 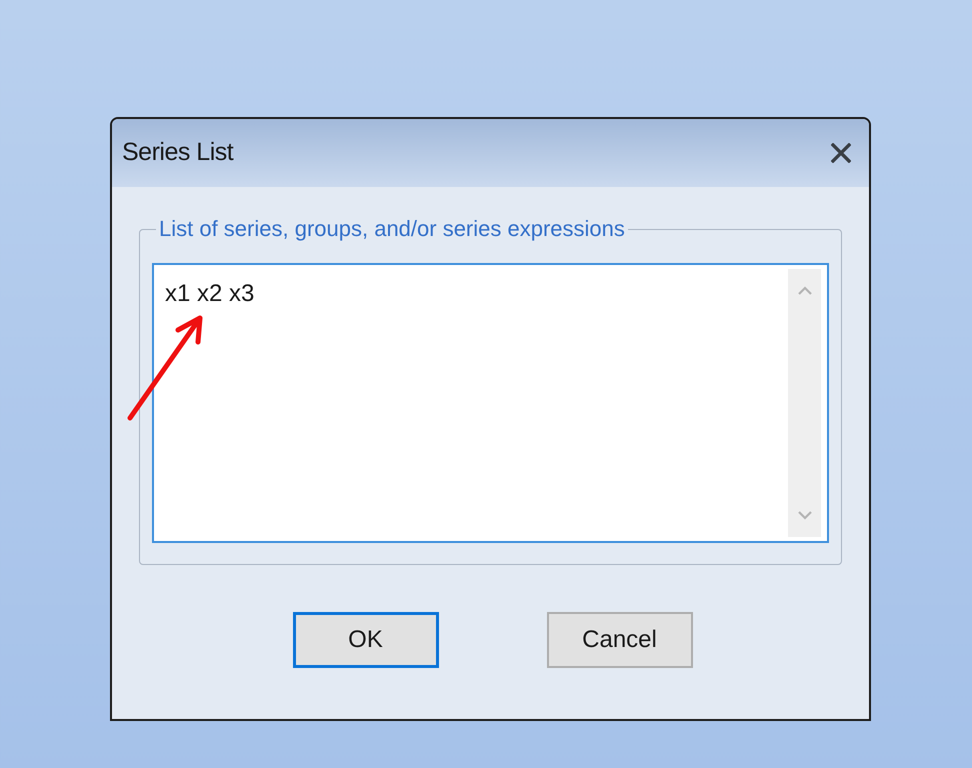 What do you see at coordinates (804, 403) in the screenshot?
I see `vertical-scrollbar` at bounding box center [804, 403].